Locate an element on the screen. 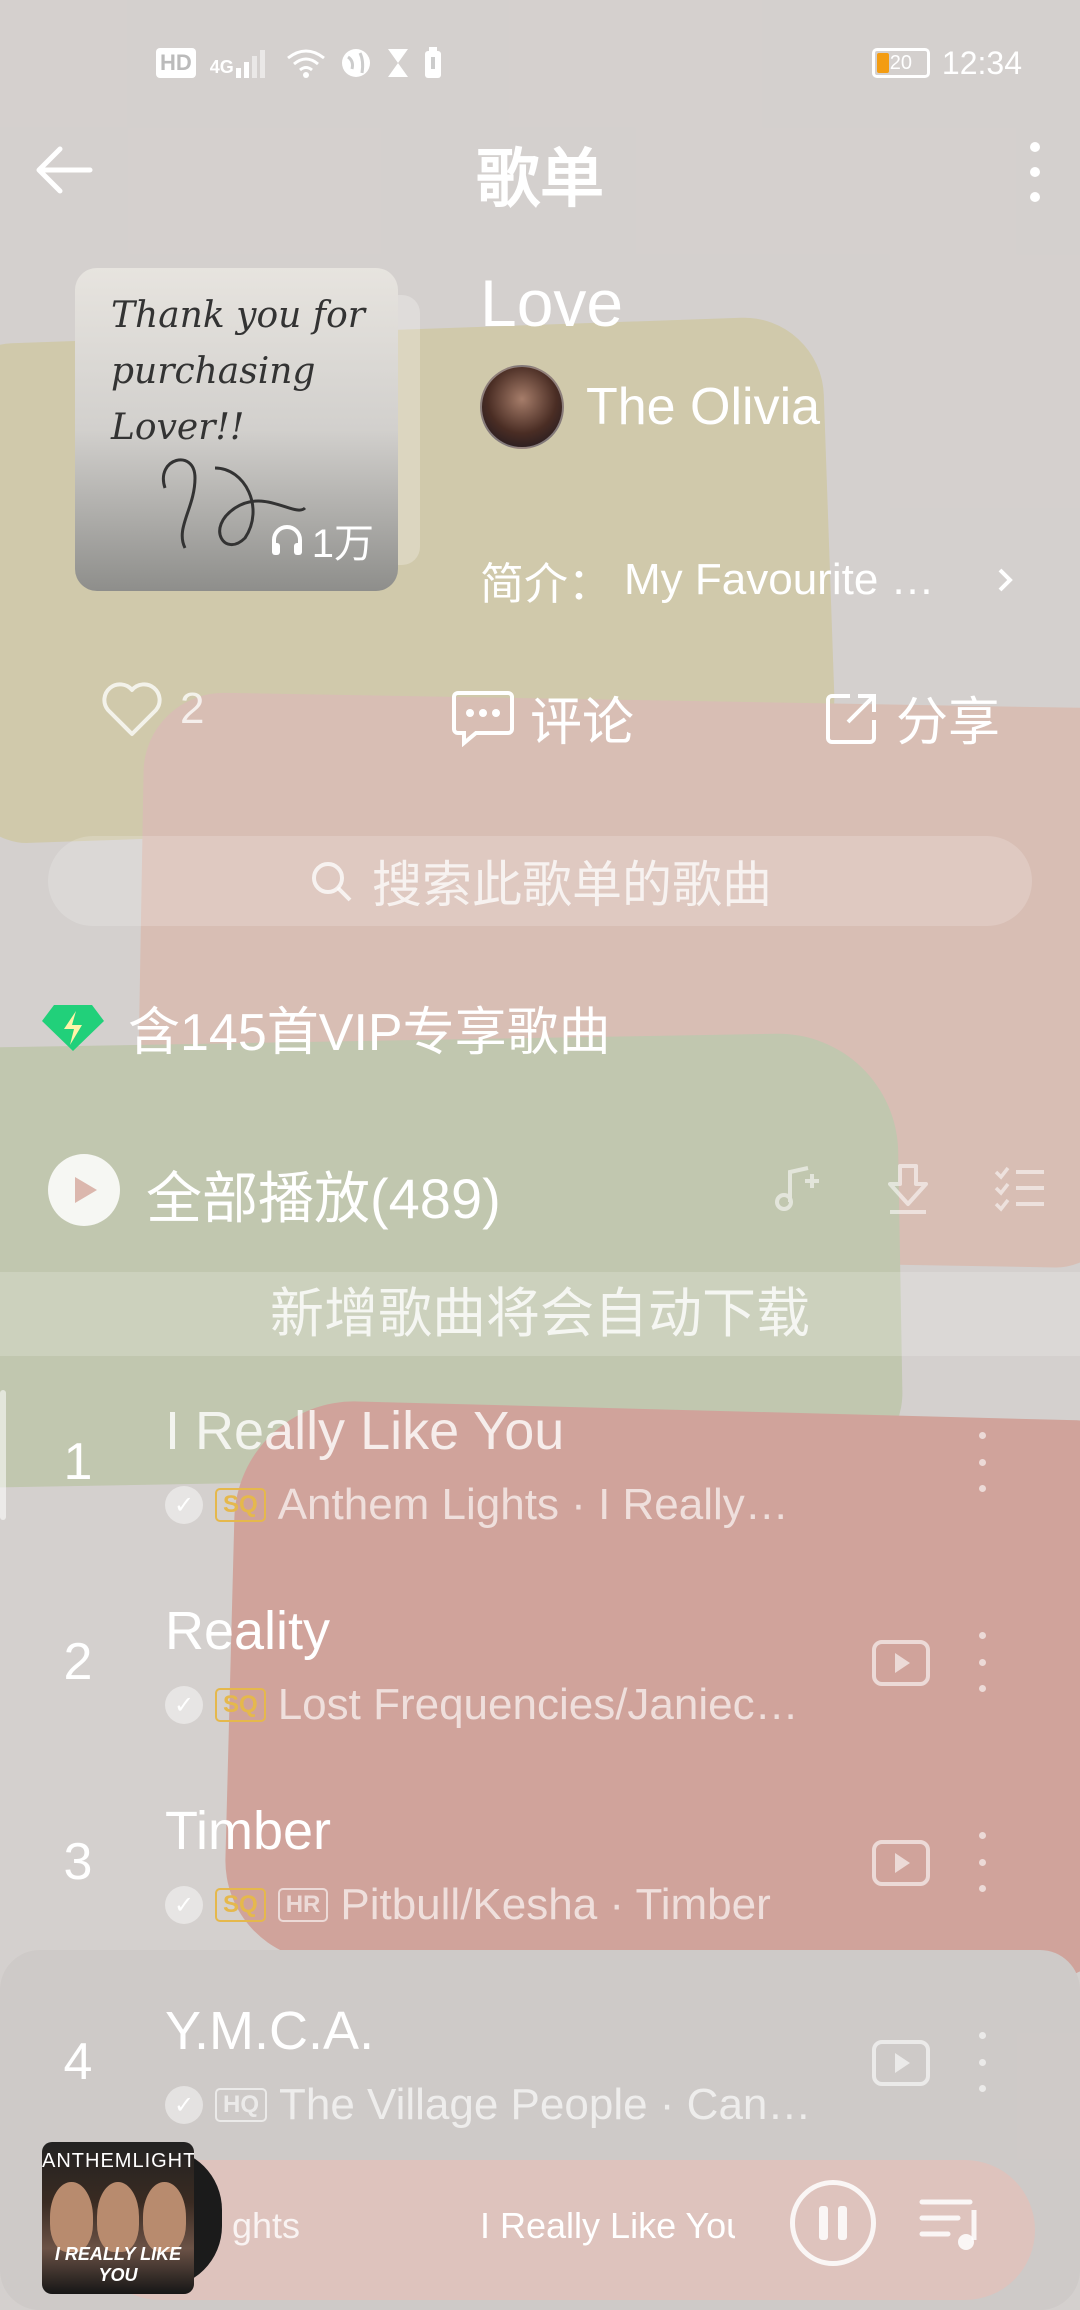 This screenshot has height=2310, width=1080. quality-badge: HR is located at coordinates (303, 1905).